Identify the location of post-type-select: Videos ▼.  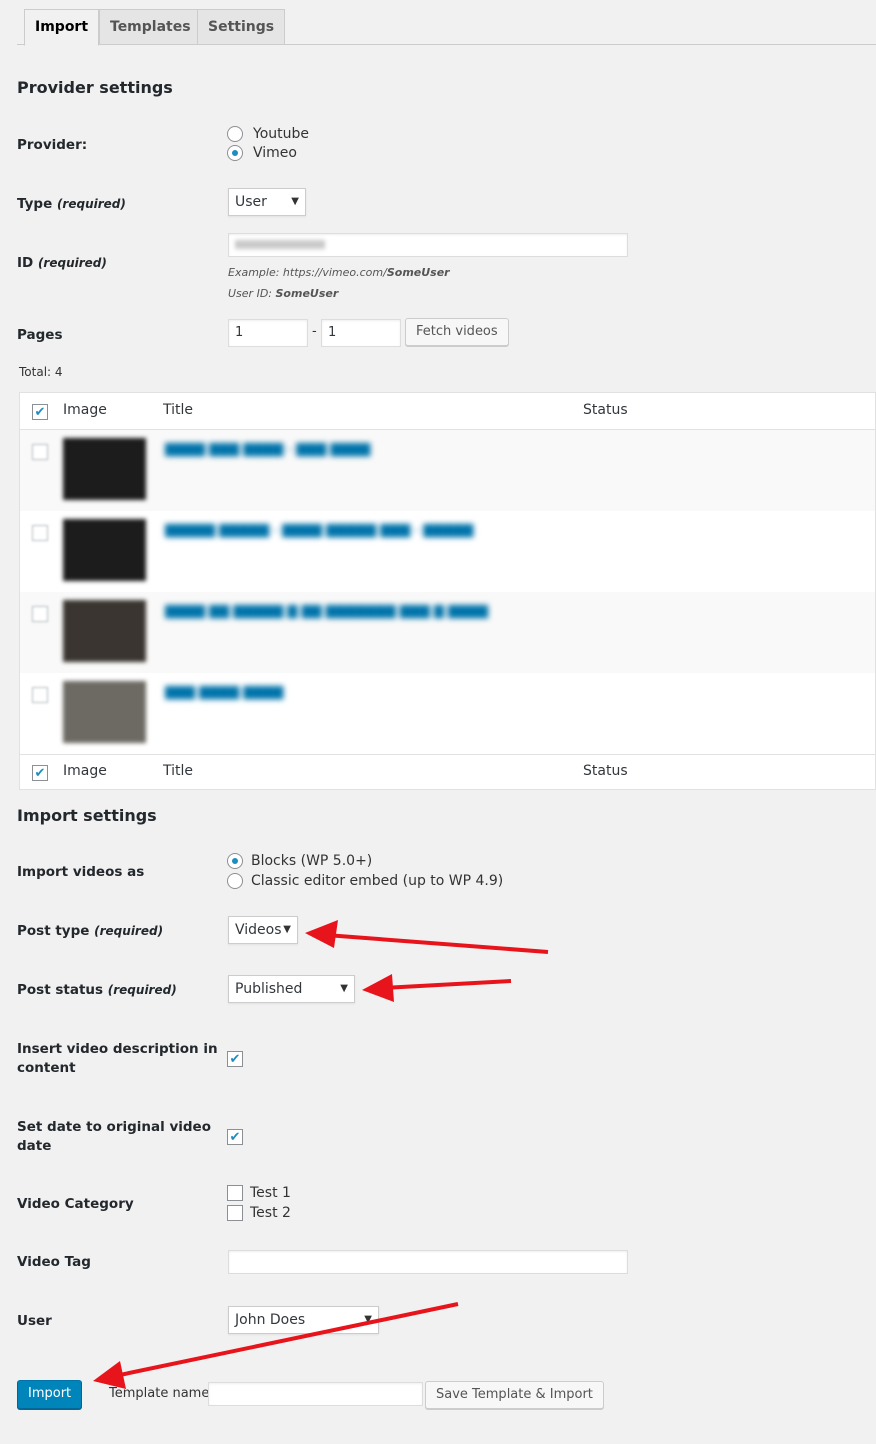
(263, 930).